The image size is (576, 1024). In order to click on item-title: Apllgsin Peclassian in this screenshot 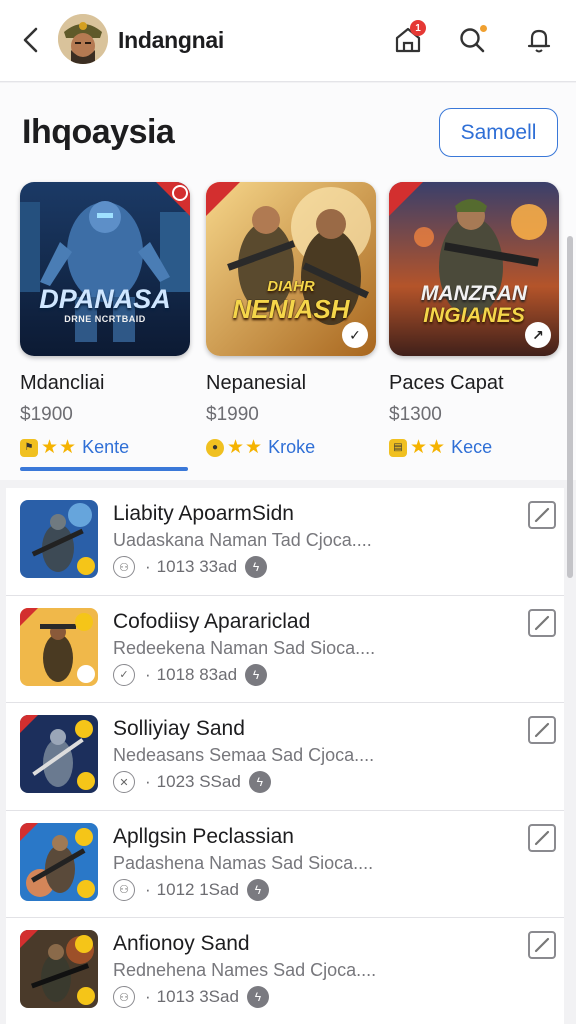, I will do `click(203, 836)`.